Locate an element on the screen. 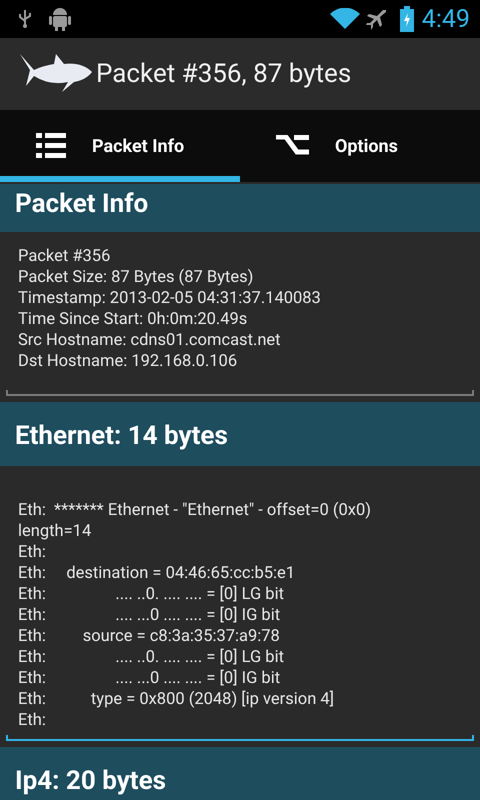 This screenshot has width=480, height=800. section-header: Packet Info is located at coordinates (240, 208).